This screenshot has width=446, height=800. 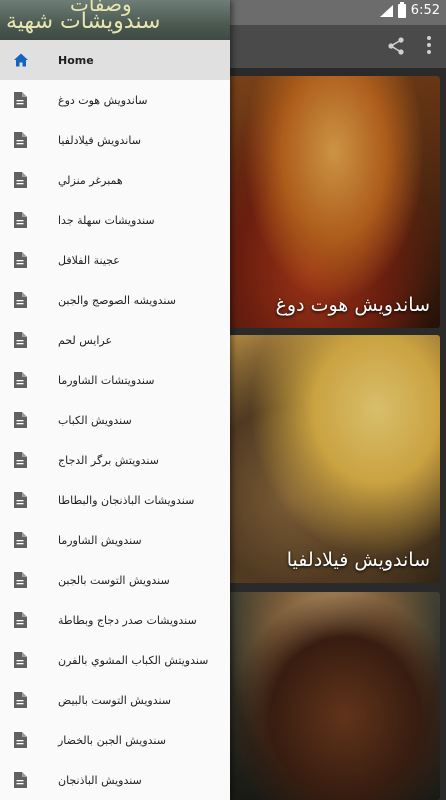 What do you see at coordinates (90, 180) in the screenshot?
I see `drawer-item-label: همبرغر منزلي` at bounding box center [90, 180].